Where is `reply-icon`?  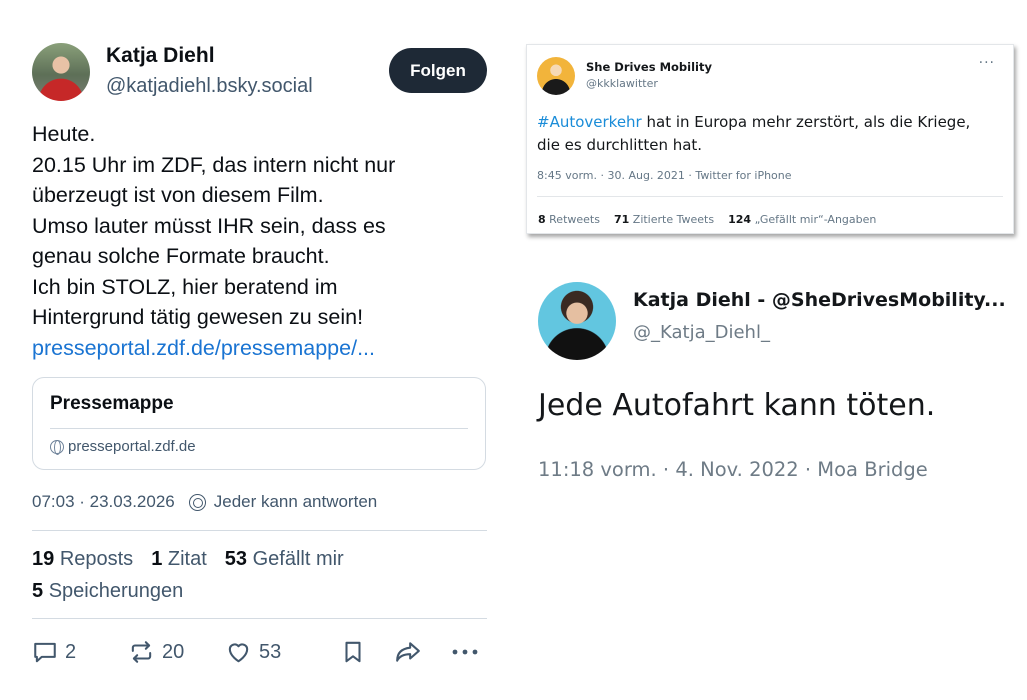
reply-icon is located at coordinates (45, 652).